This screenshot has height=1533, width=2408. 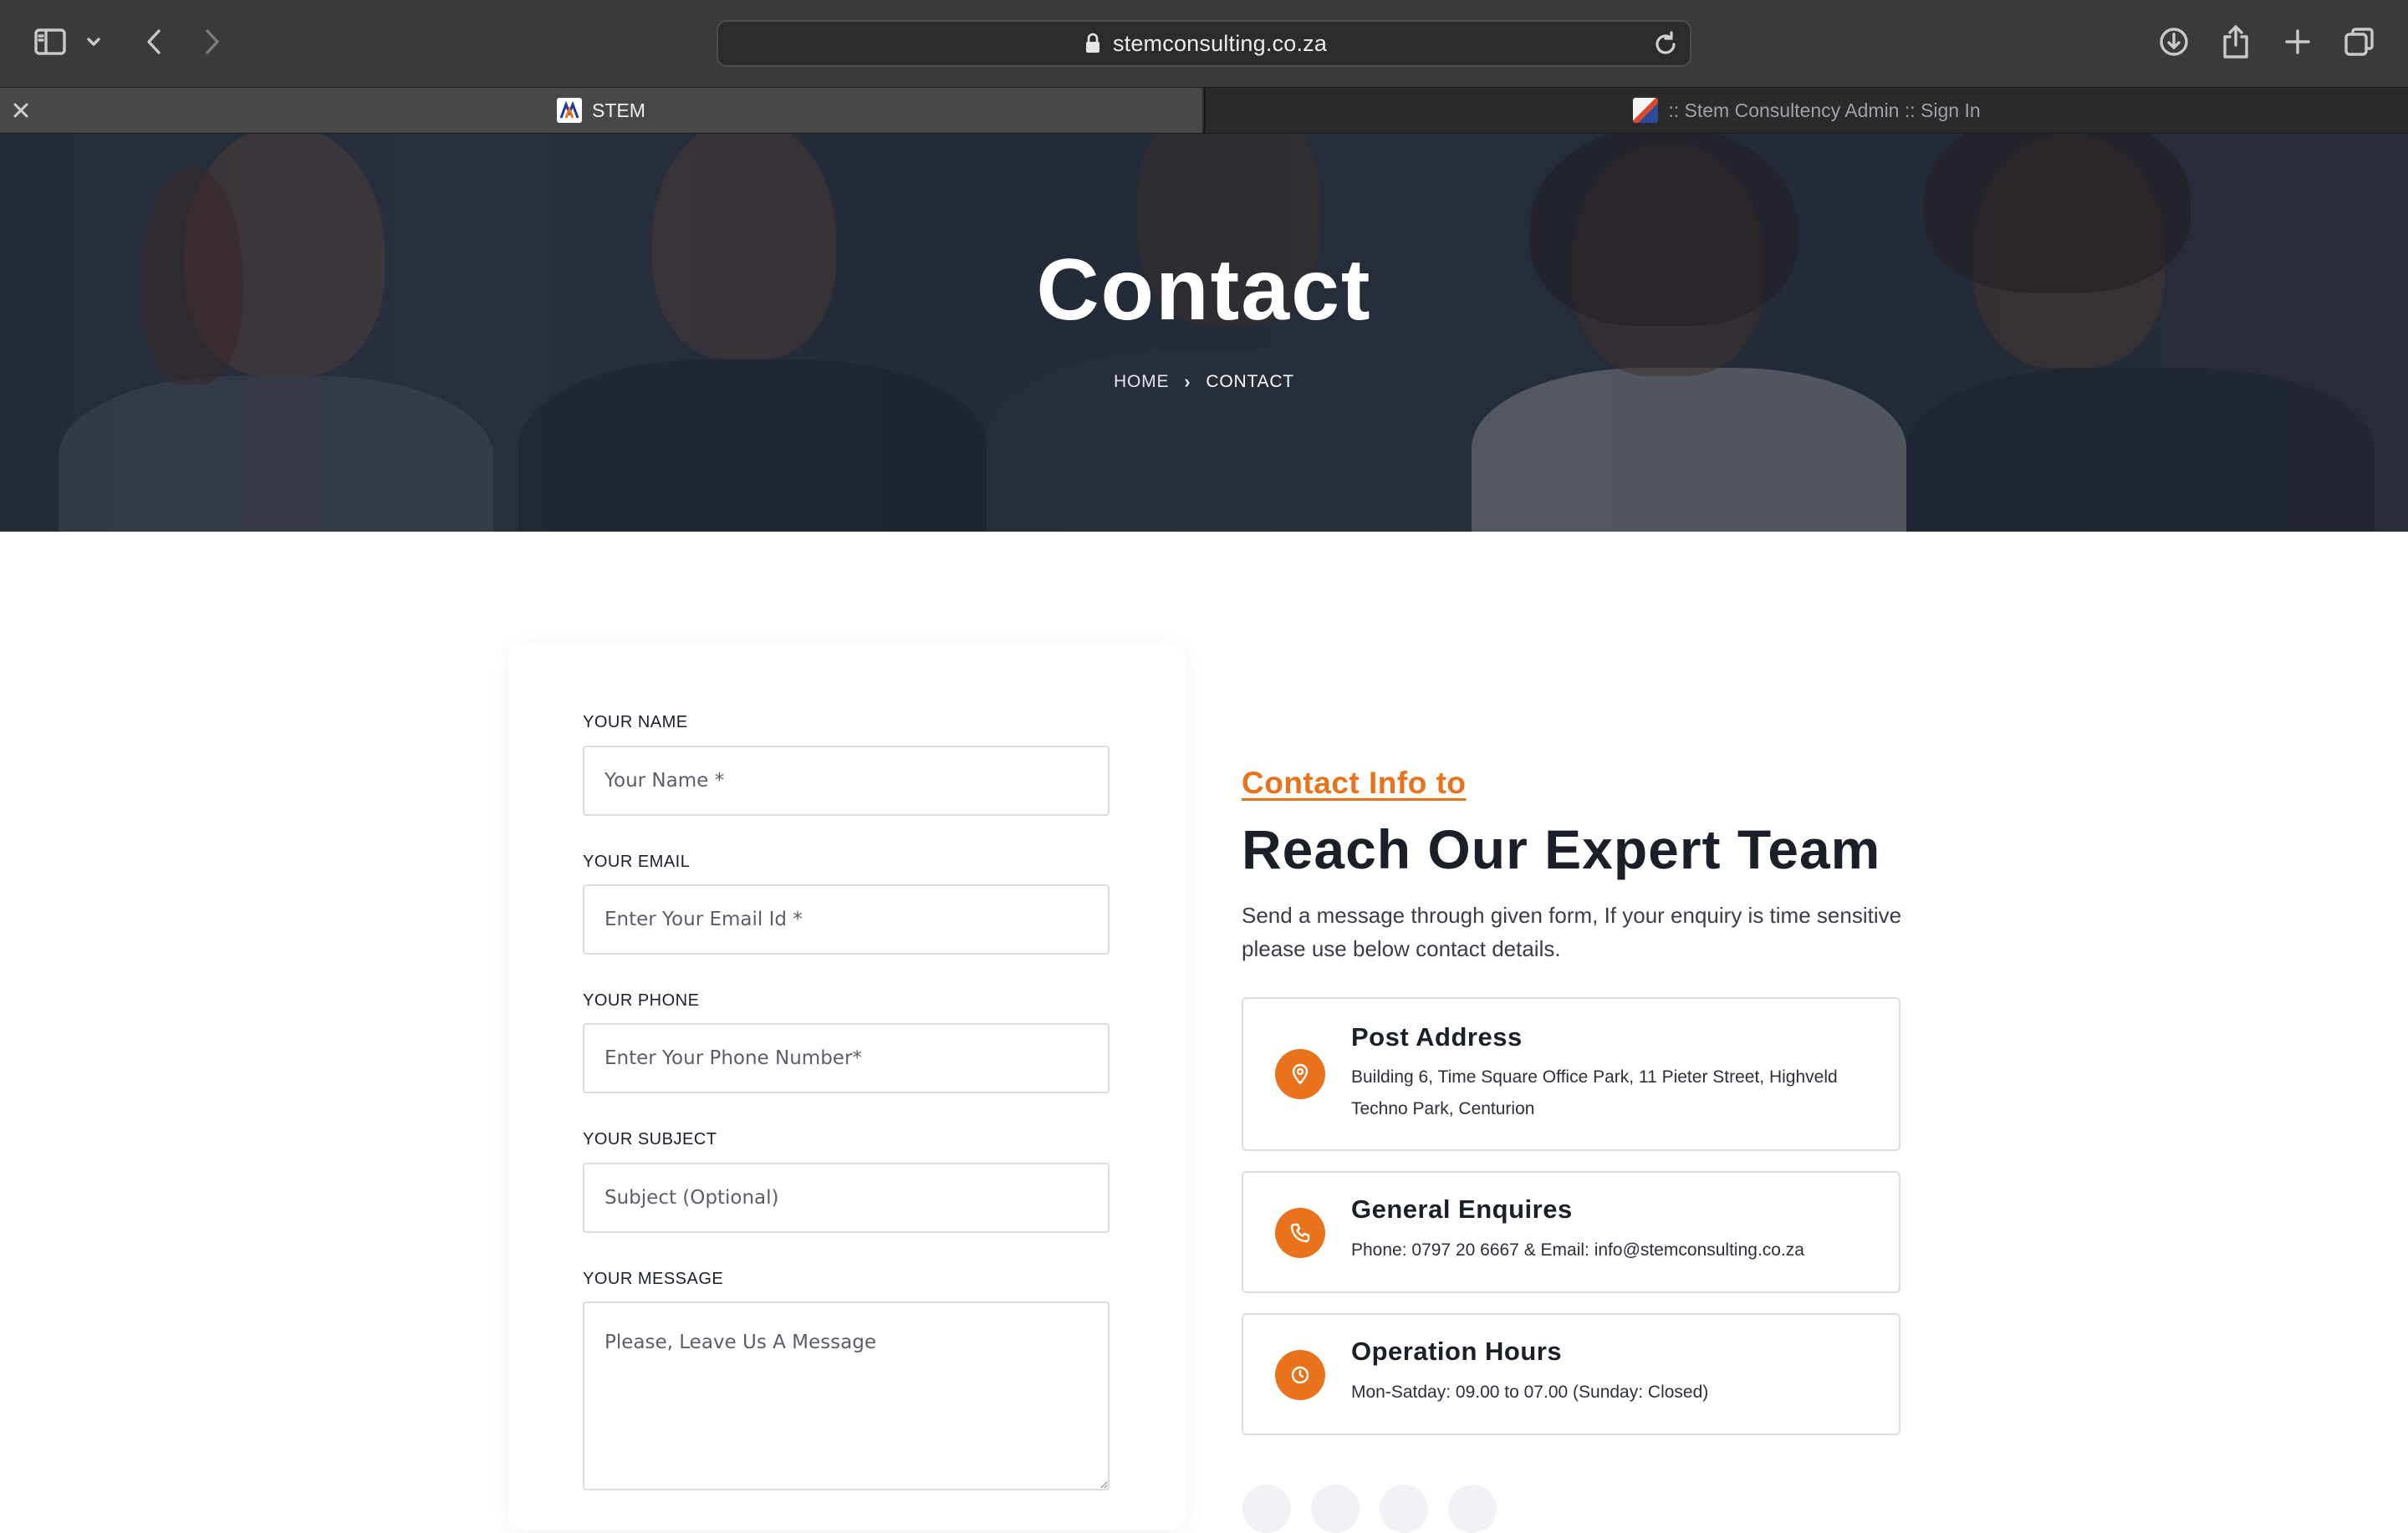 What do you see at coordinates (1404, 1509) in the screenshot?
I see `instagram-icon` at bounding box center [1404, 1509].